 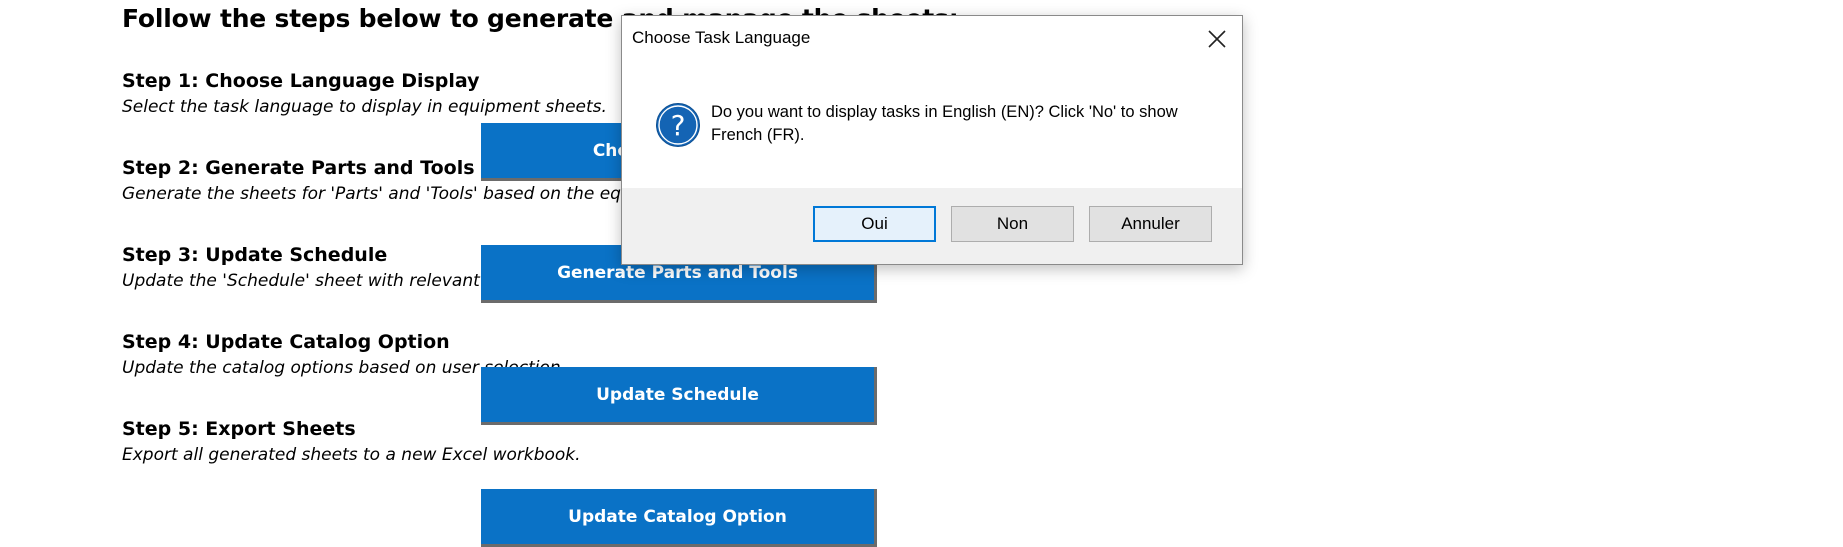 What do you see at coordinates (1012, 224) in the screenshot?
I see `no-button: Non` at bounding box center [1012, 224].